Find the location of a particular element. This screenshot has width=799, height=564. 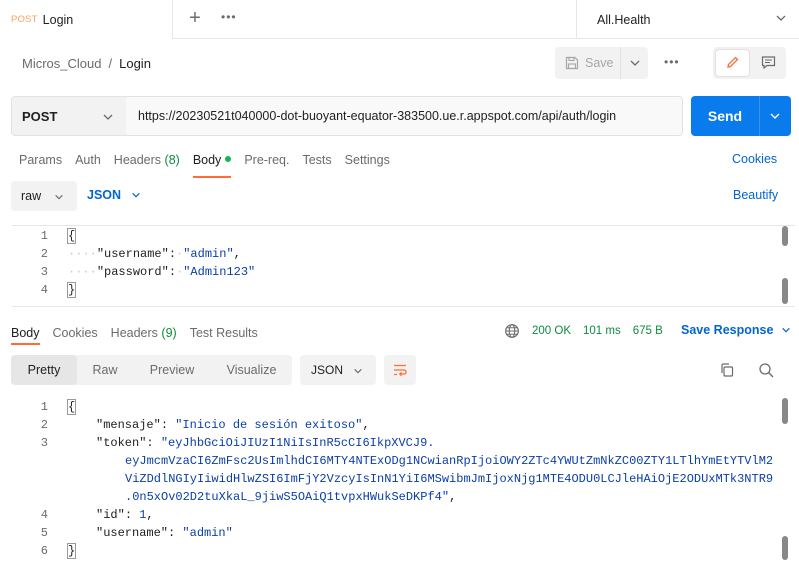

code-line: "username": "admin" is located at coordinates (164, 533).